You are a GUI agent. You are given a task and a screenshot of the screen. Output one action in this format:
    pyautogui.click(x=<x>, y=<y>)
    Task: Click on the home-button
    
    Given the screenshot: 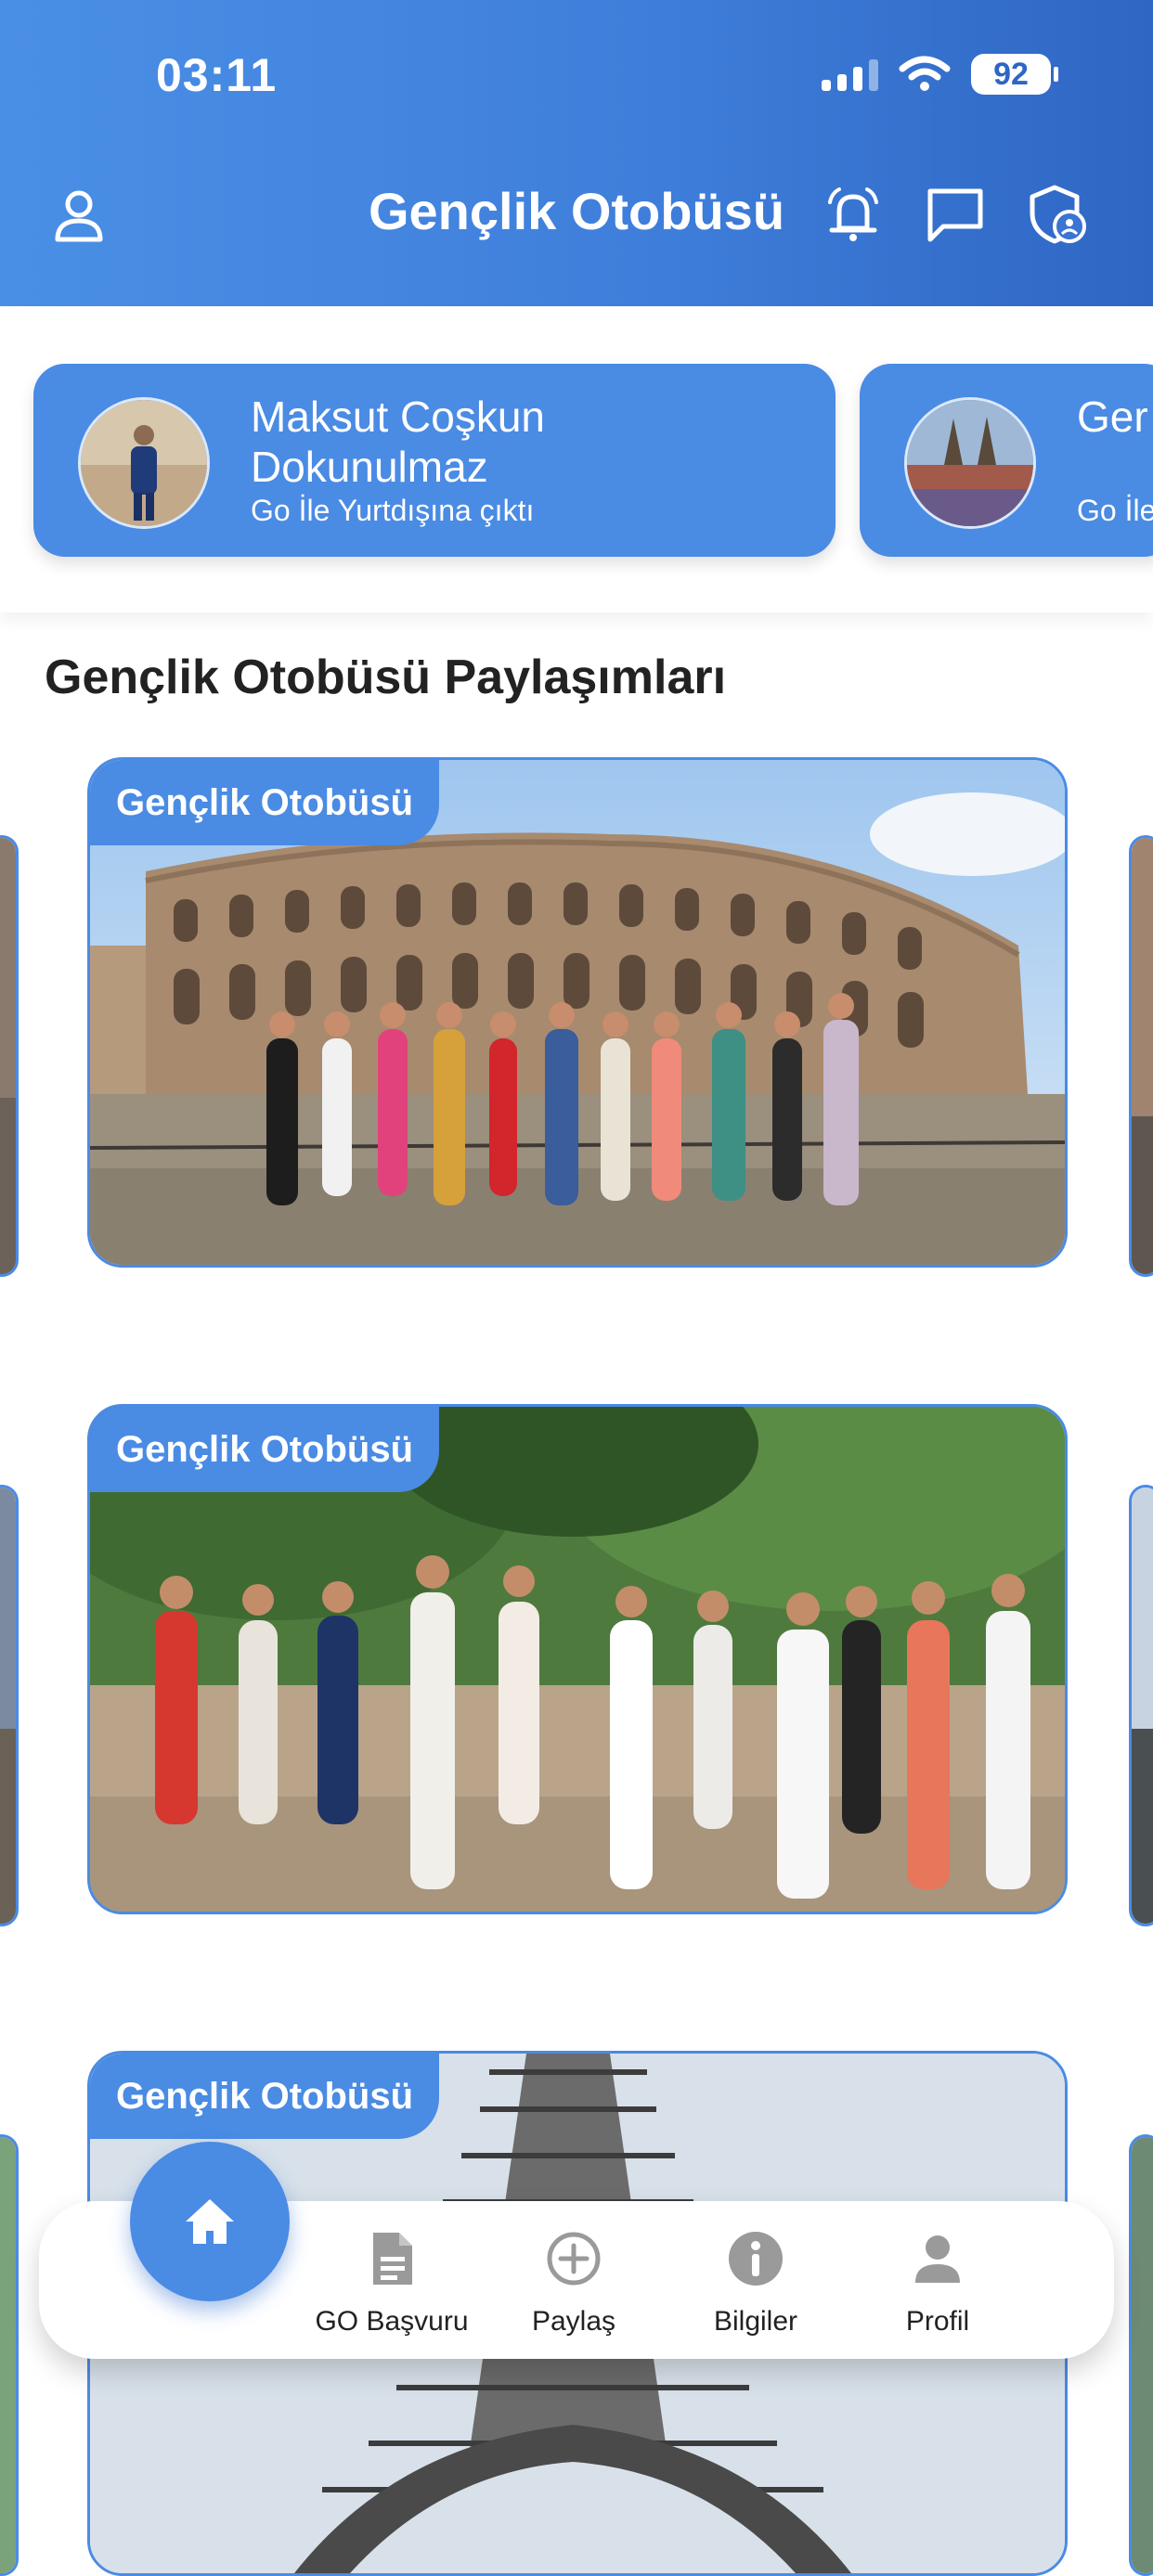 What is the action you would take?
    pyautogui.click(x=210, y=2221)
    